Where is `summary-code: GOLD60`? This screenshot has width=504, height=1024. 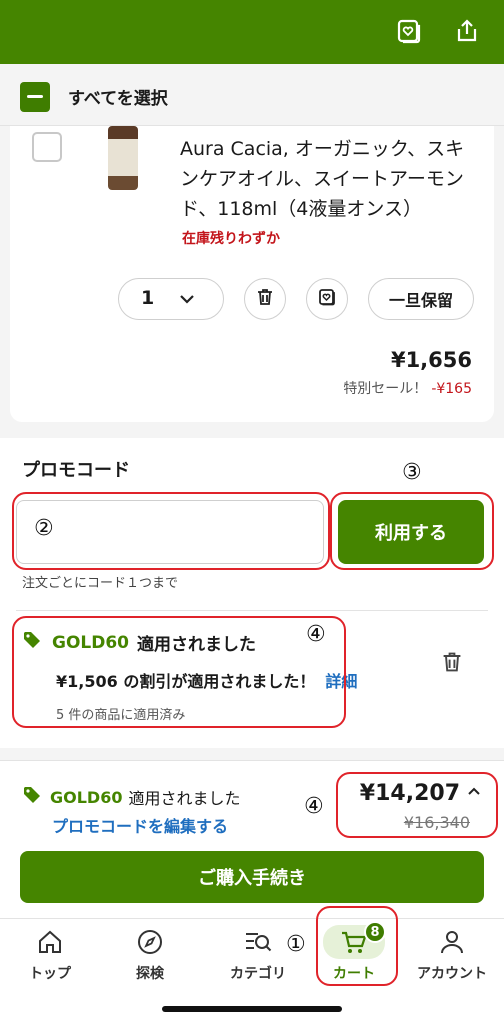 summary-code: GOLD60 is located at coordinates (86, 797).